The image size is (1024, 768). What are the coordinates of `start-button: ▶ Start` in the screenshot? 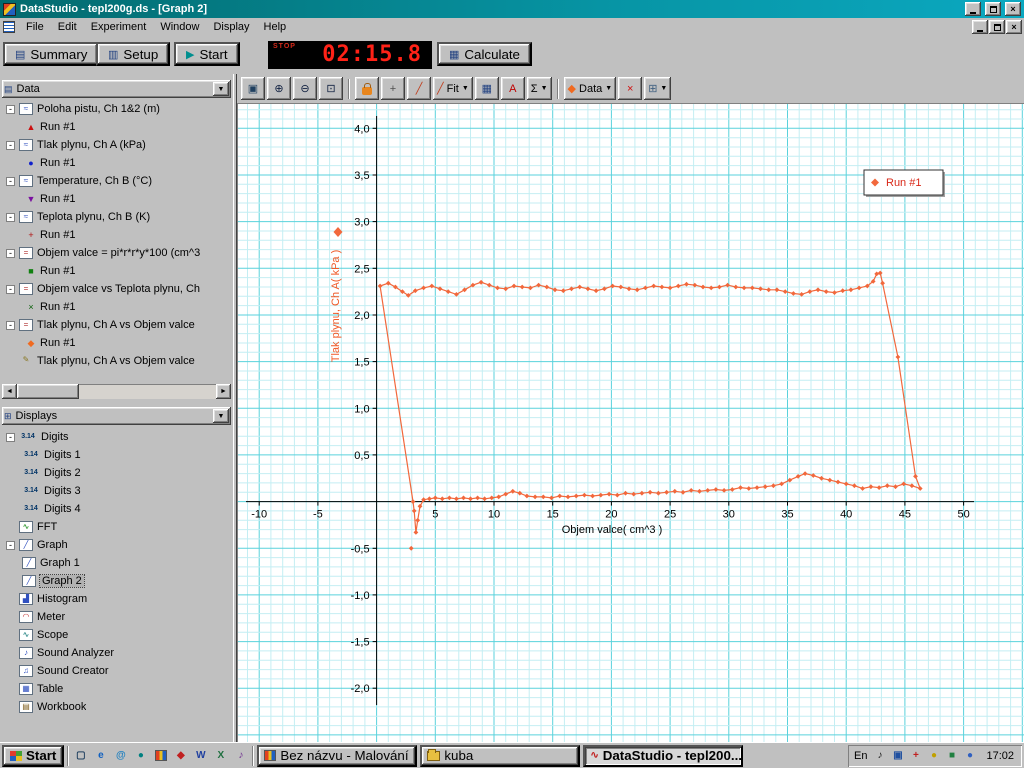 It's located at (207, 54).